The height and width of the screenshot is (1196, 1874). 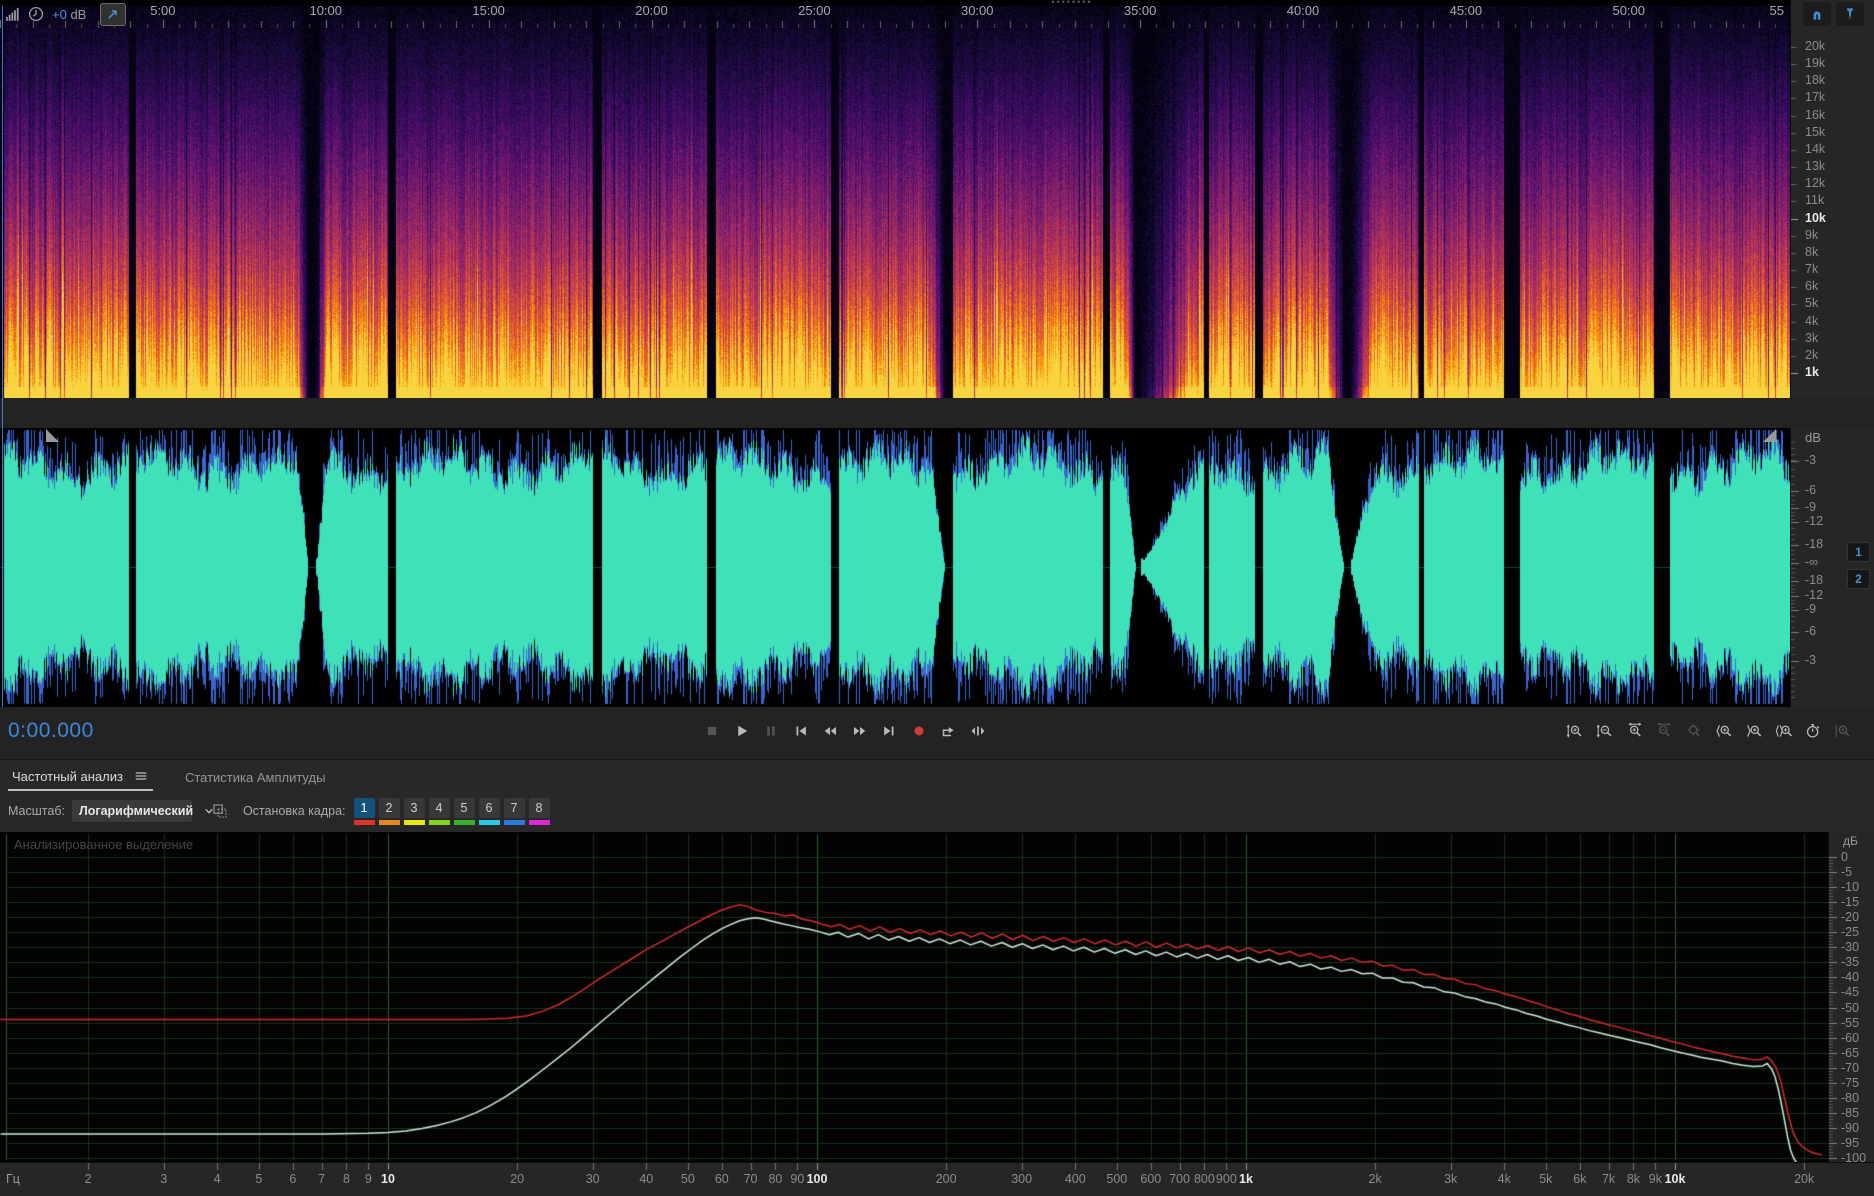 What do you see at coordinates (978, 731) in the screenshot?
I see `skip-selection-button` at bounding box center [978, 731].